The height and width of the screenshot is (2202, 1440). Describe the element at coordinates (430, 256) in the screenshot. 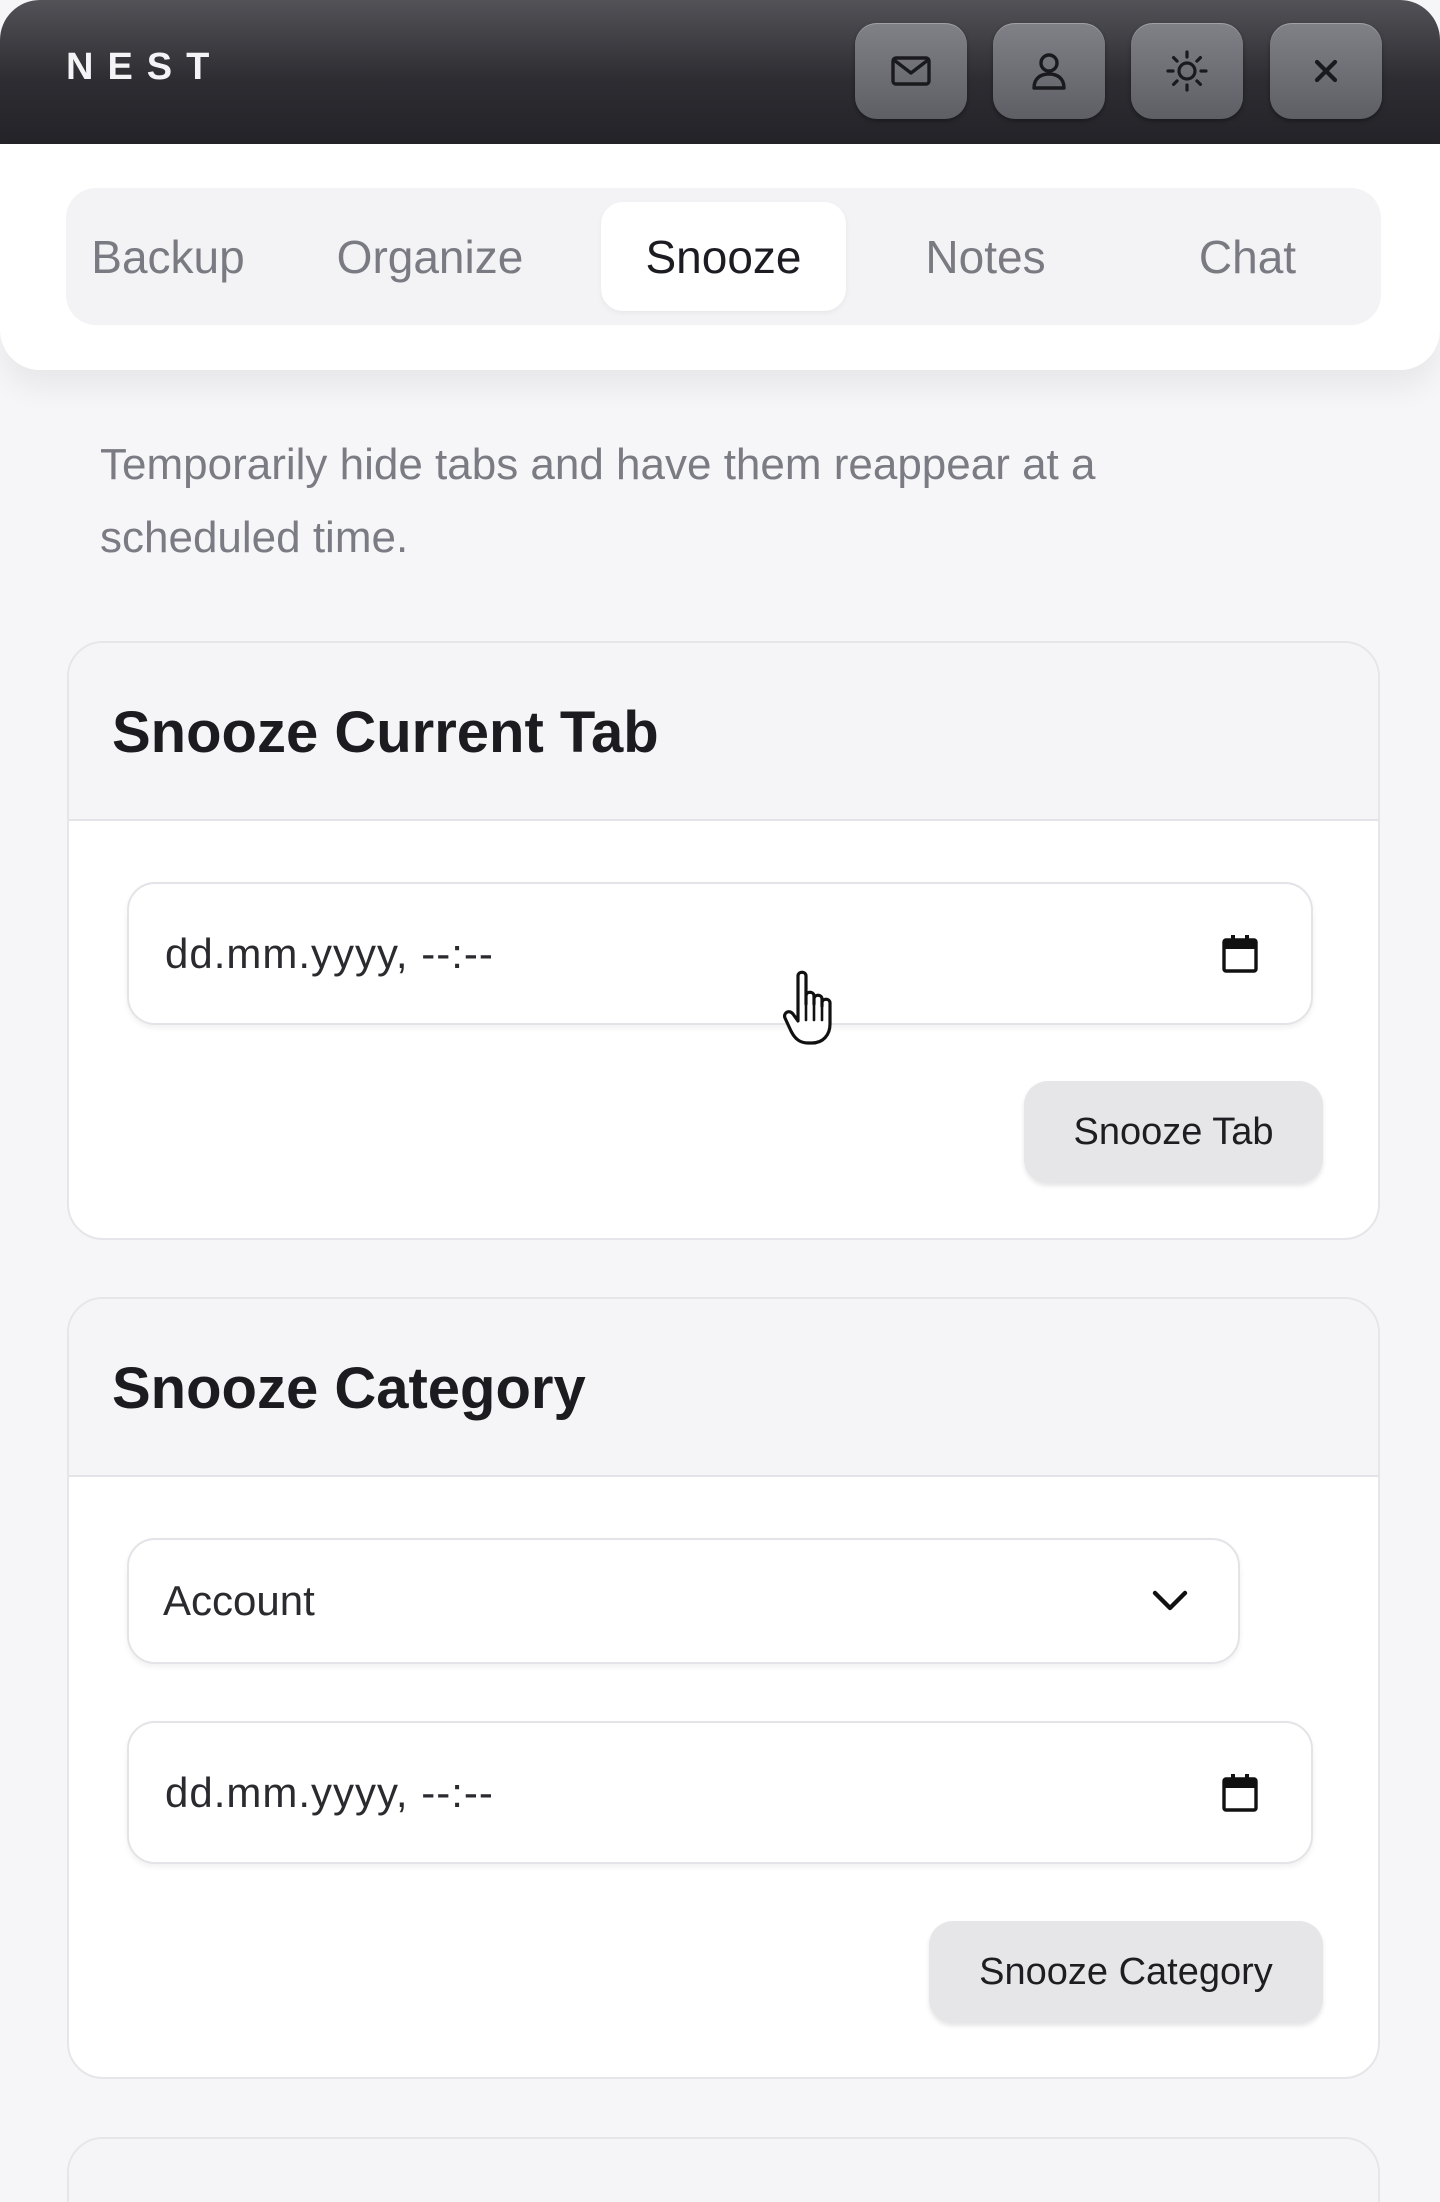

I see `tab-organize: Organize` at that location.